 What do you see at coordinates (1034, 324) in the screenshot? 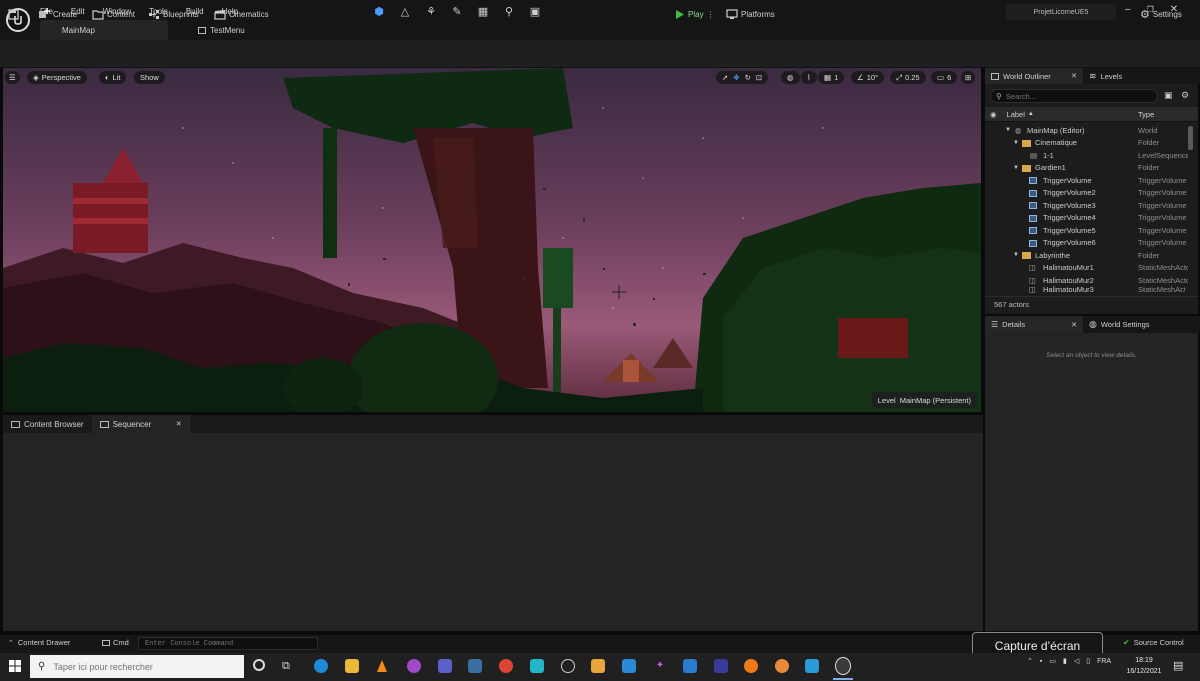
I see `tab-details: ☰ Details ✕` at bounding box center [1034, 324].